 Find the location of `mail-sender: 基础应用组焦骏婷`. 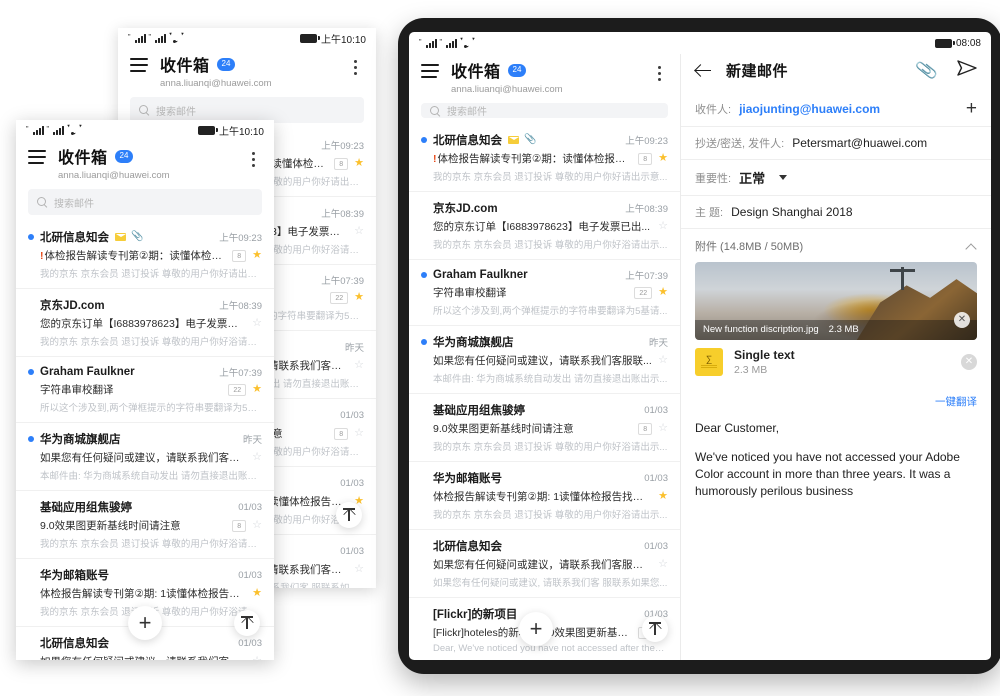

mail-sender: 基础应用组焦骏婷 is located at coordinates (86, 508).